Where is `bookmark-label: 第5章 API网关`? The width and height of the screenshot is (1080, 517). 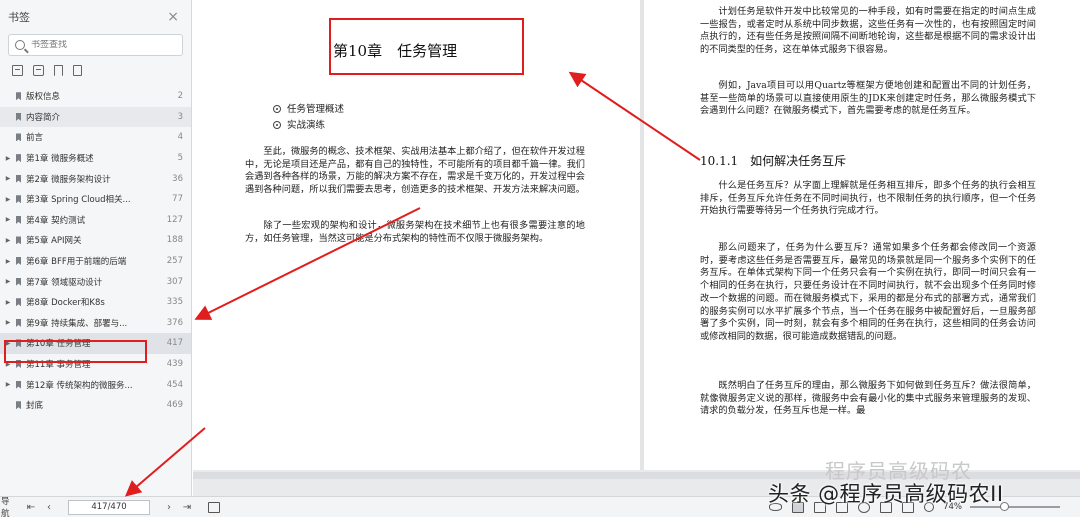 bookmark-label: 第5章 API网关 is located at coordinates (54, 241).